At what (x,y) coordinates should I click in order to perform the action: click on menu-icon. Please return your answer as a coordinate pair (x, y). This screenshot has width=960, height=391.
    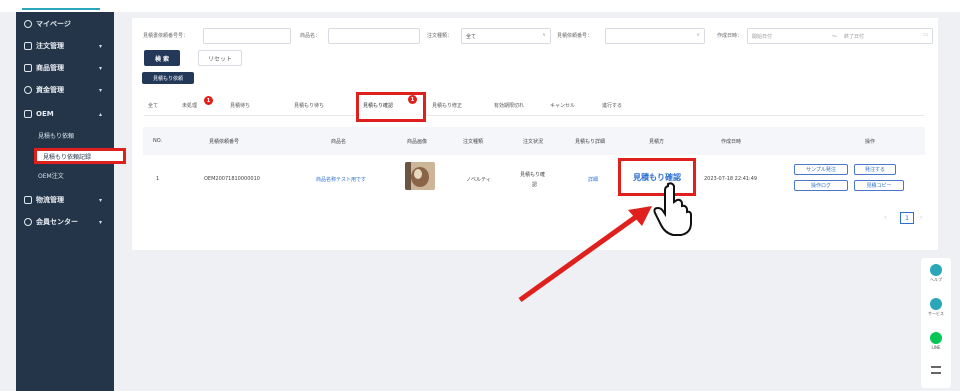
    Looking at the image, I should click on (936, 370).